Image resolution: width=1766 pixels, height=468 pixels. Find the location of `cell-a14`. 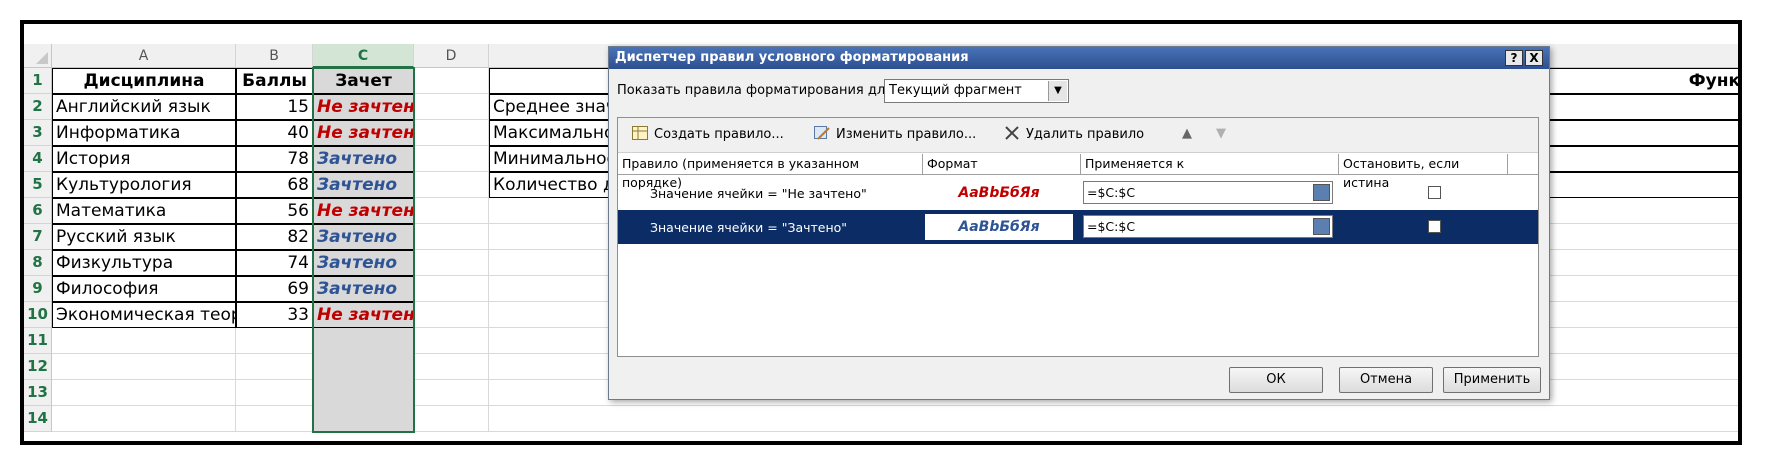

cell-a14 is located at coordinates (144, 419).